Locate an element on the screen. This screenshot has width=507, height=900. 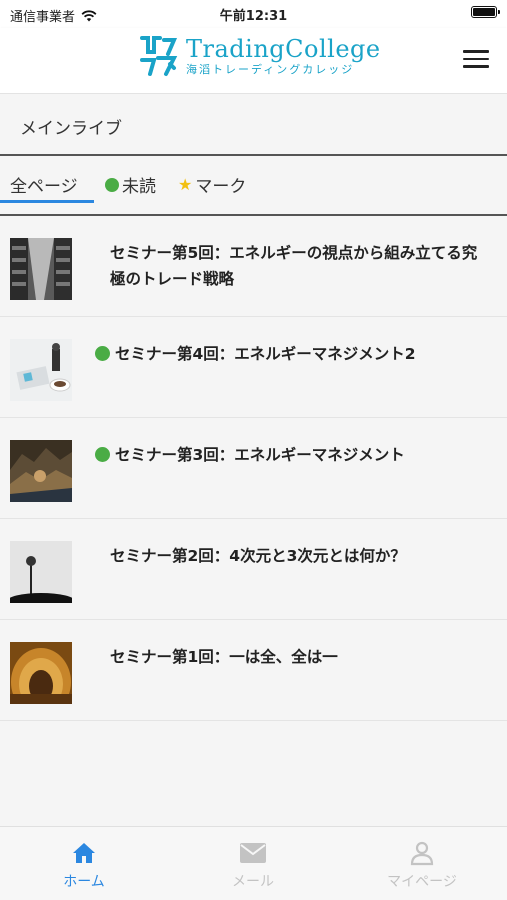
seminar-title: セミナー第2回：4次元と3次元とは何か？ is located at coordinates (258, 556).